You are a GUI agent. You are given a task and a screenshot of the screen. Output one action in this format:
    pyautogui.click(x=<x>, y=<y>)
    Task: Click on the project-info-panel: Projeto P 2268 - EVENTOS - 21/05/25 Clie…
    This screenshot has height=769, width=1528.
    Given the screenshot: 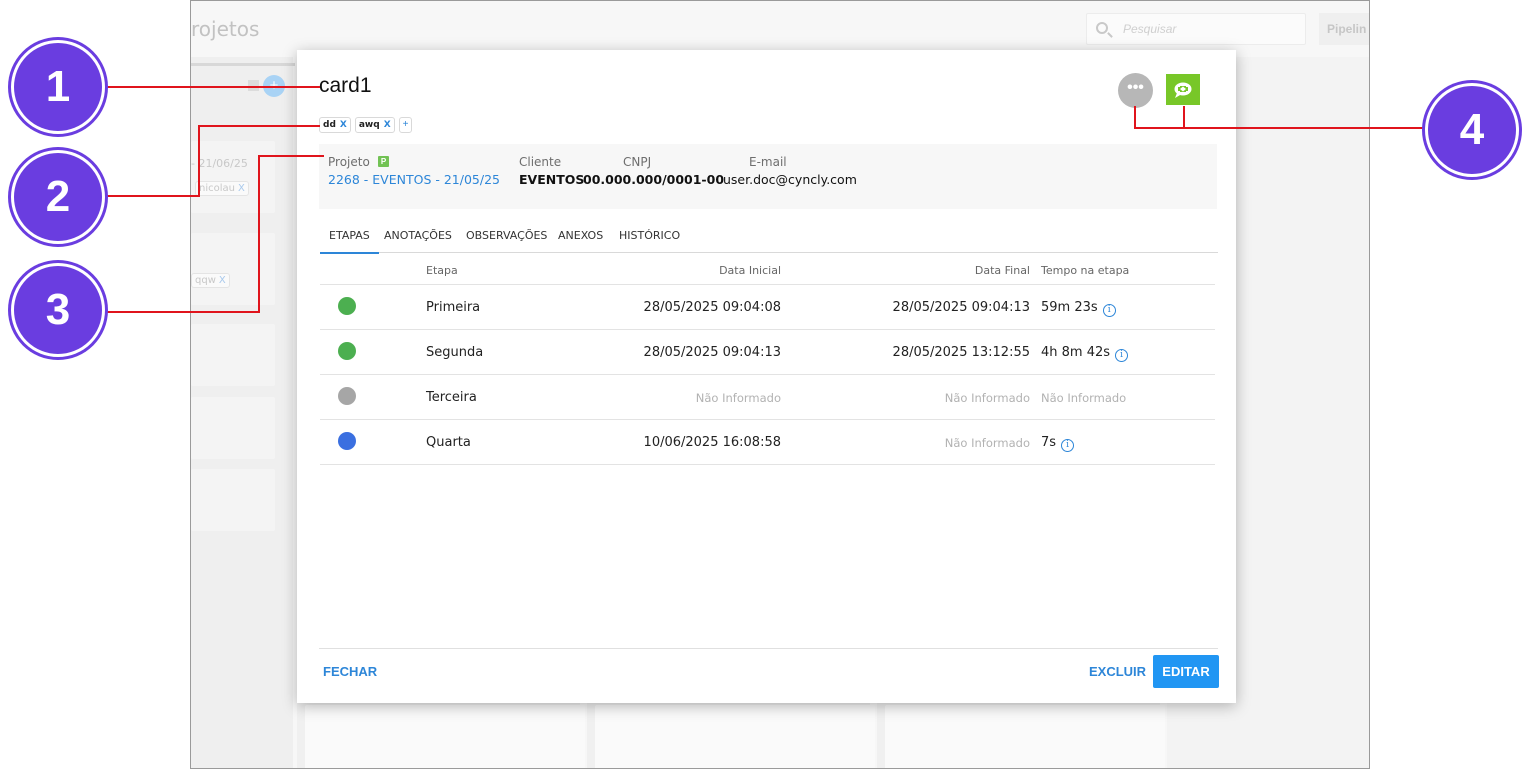 What is the action you would take?
    pyautogui.click(x=768, y=176)
    